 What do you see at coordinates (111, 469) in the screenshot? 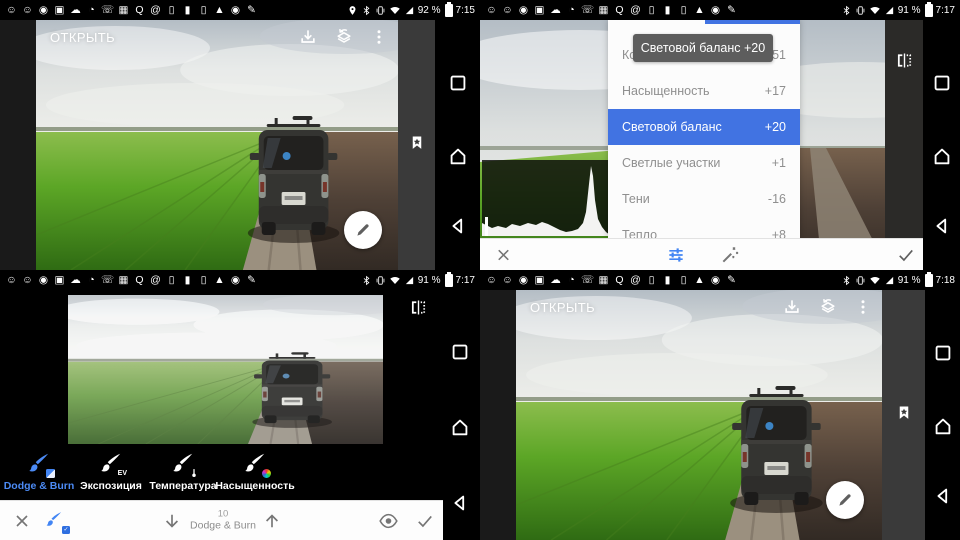
I see `tool-exposure: EV Экспозиция` at bounding box center [111, 469].